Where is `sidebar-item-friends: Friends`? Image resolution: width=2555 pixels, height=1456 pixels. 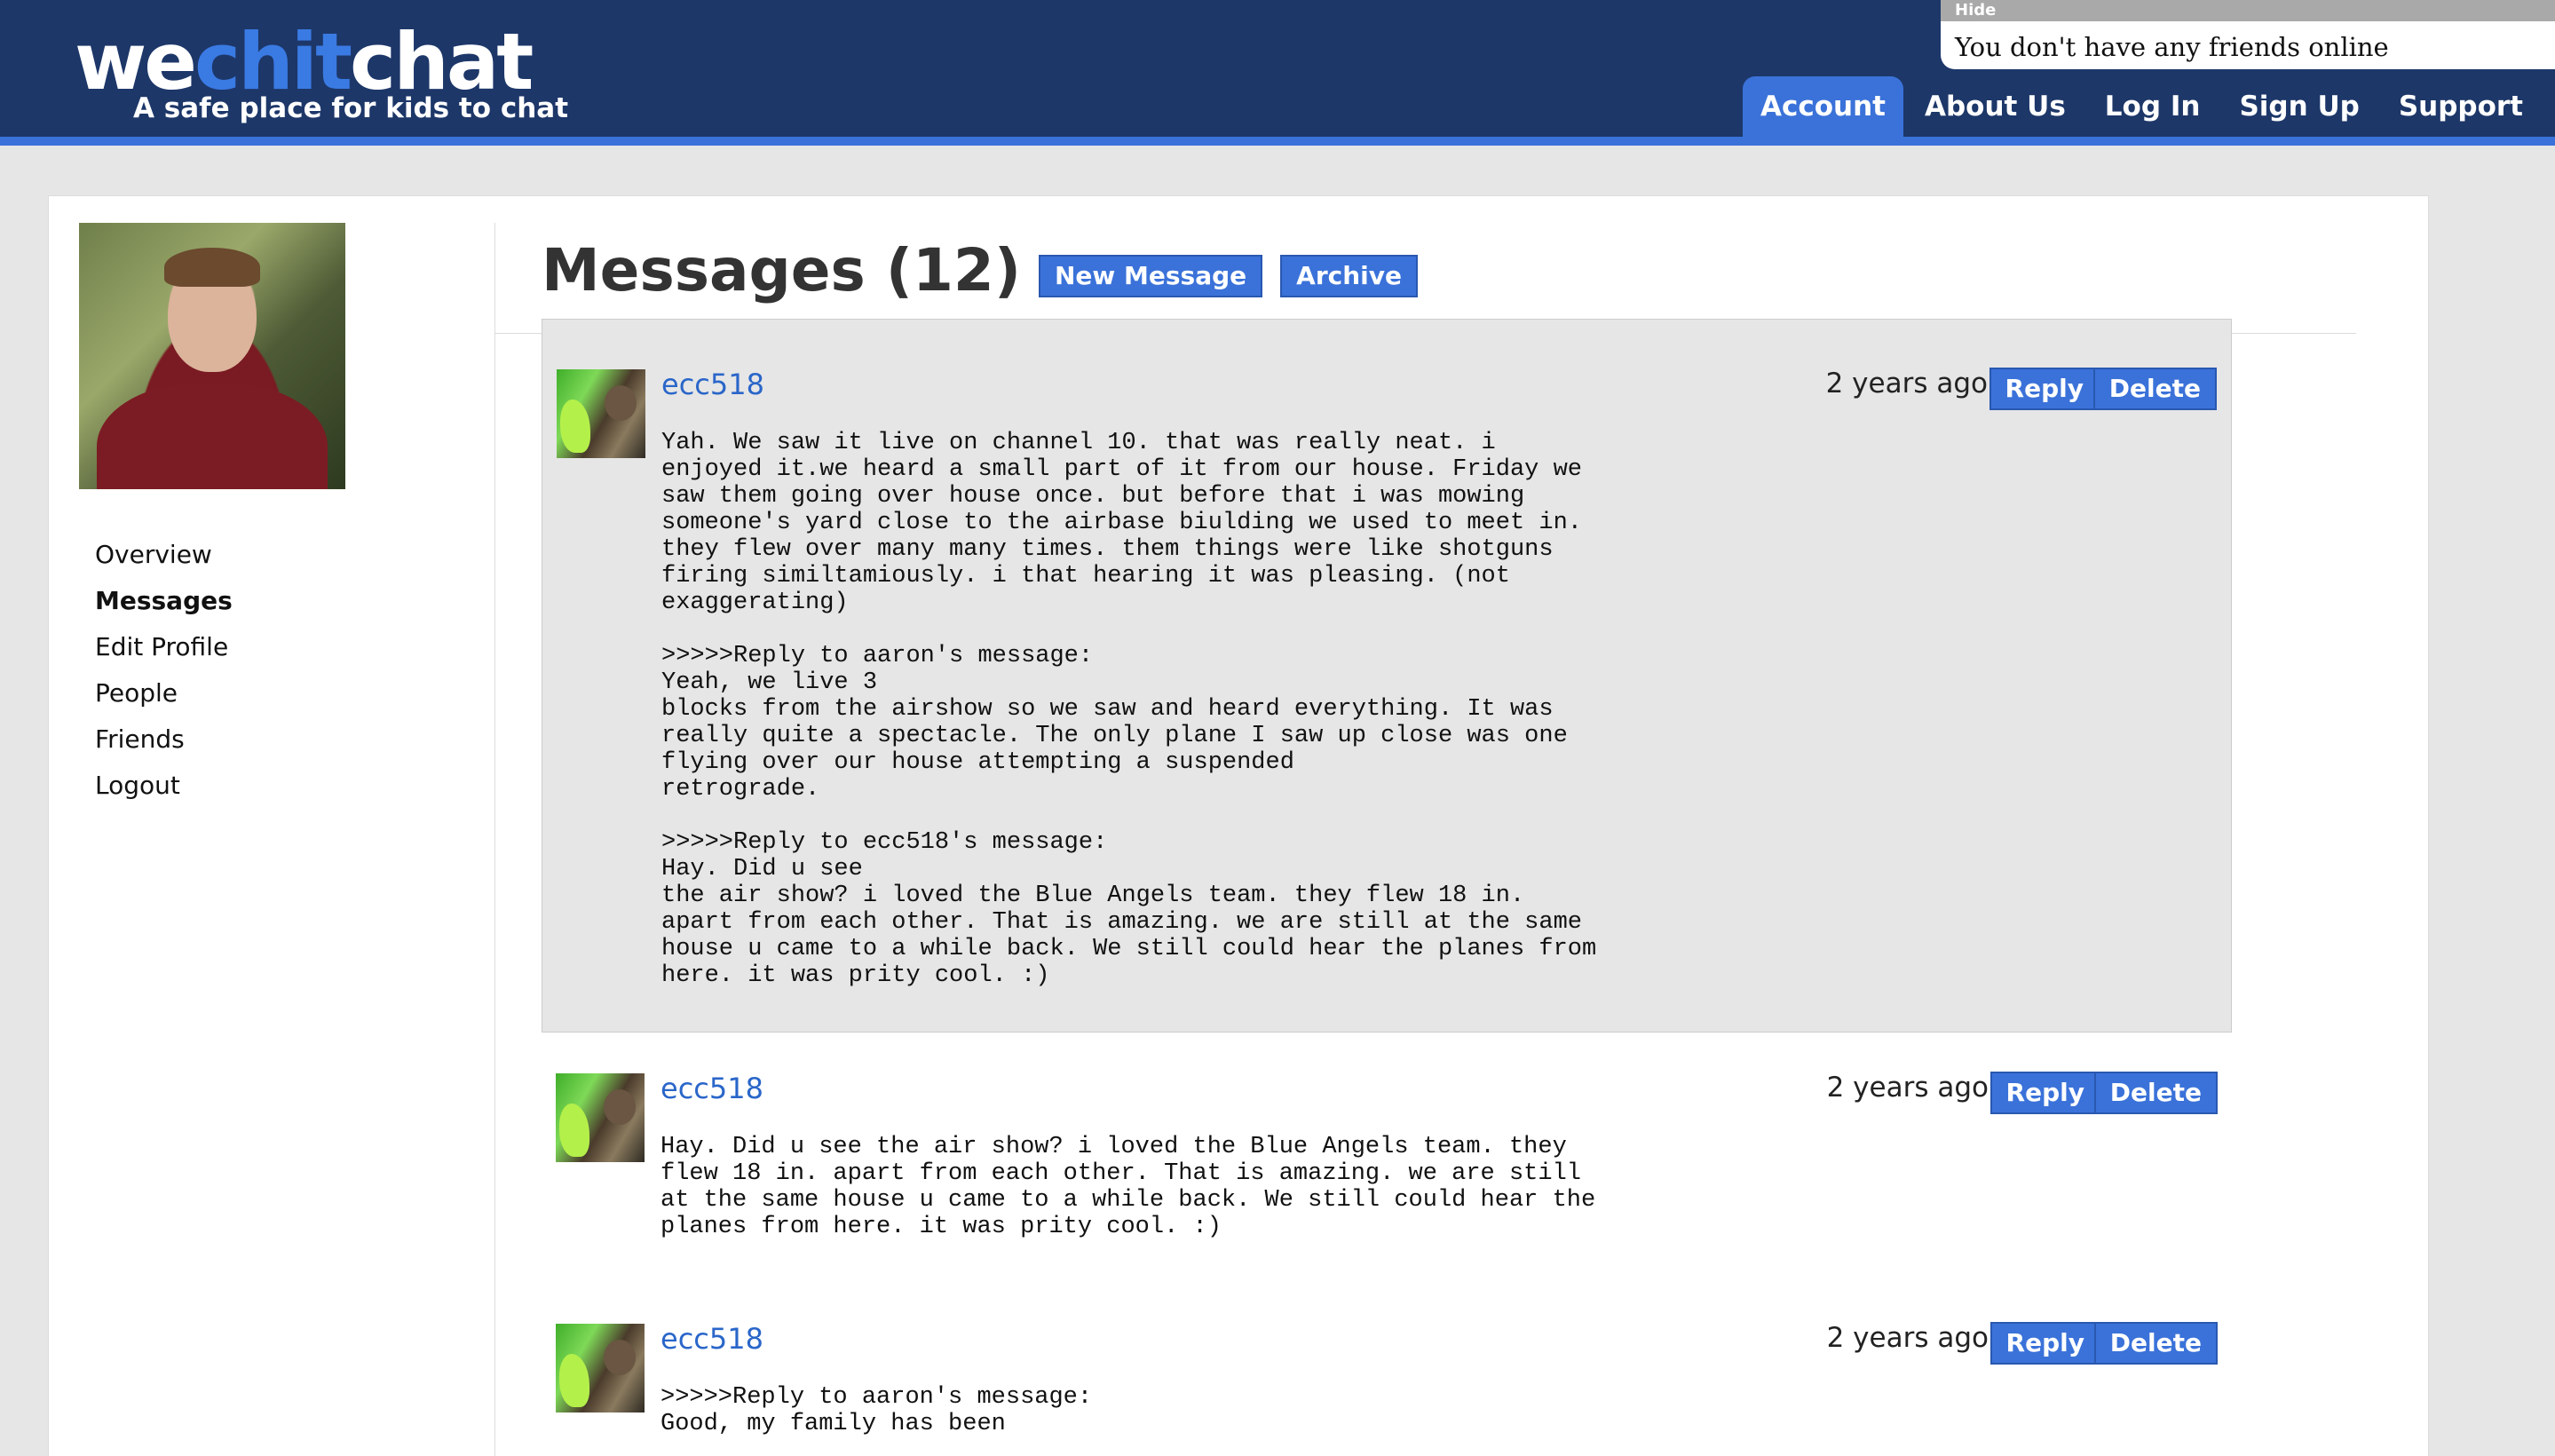
sidebar-item-friends: Friends is located at coordinates (278, 739).